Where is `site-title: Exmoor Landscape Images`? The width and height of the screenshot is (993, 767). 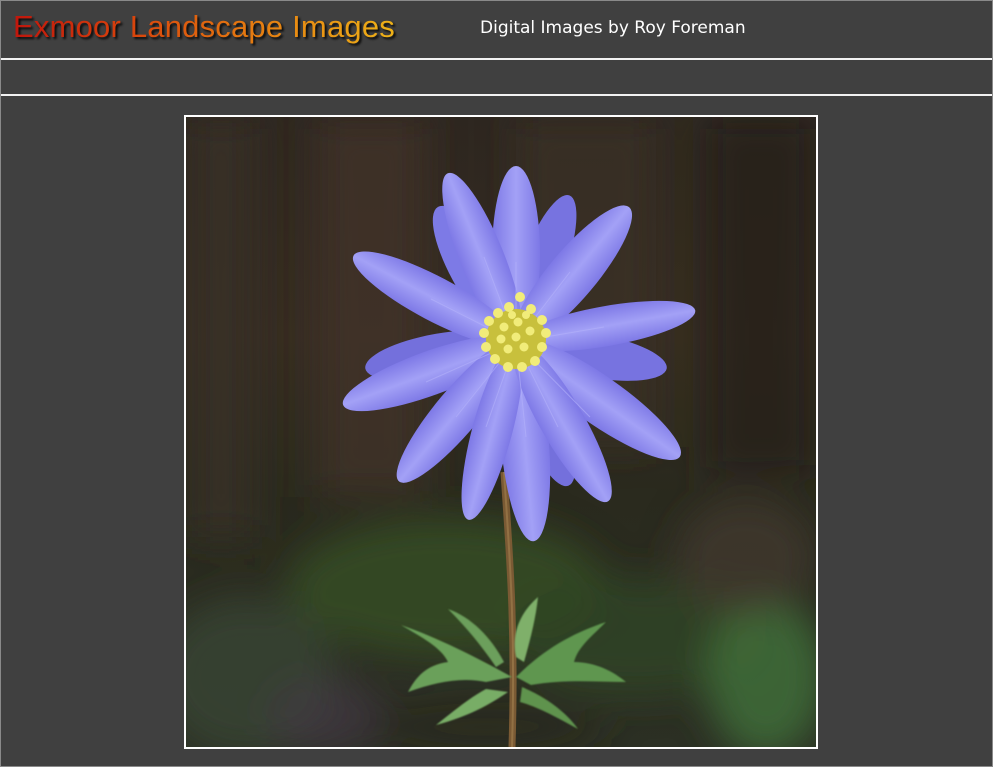 site-title: Exmoor Landscape Images is located at coordinates (204, 27).